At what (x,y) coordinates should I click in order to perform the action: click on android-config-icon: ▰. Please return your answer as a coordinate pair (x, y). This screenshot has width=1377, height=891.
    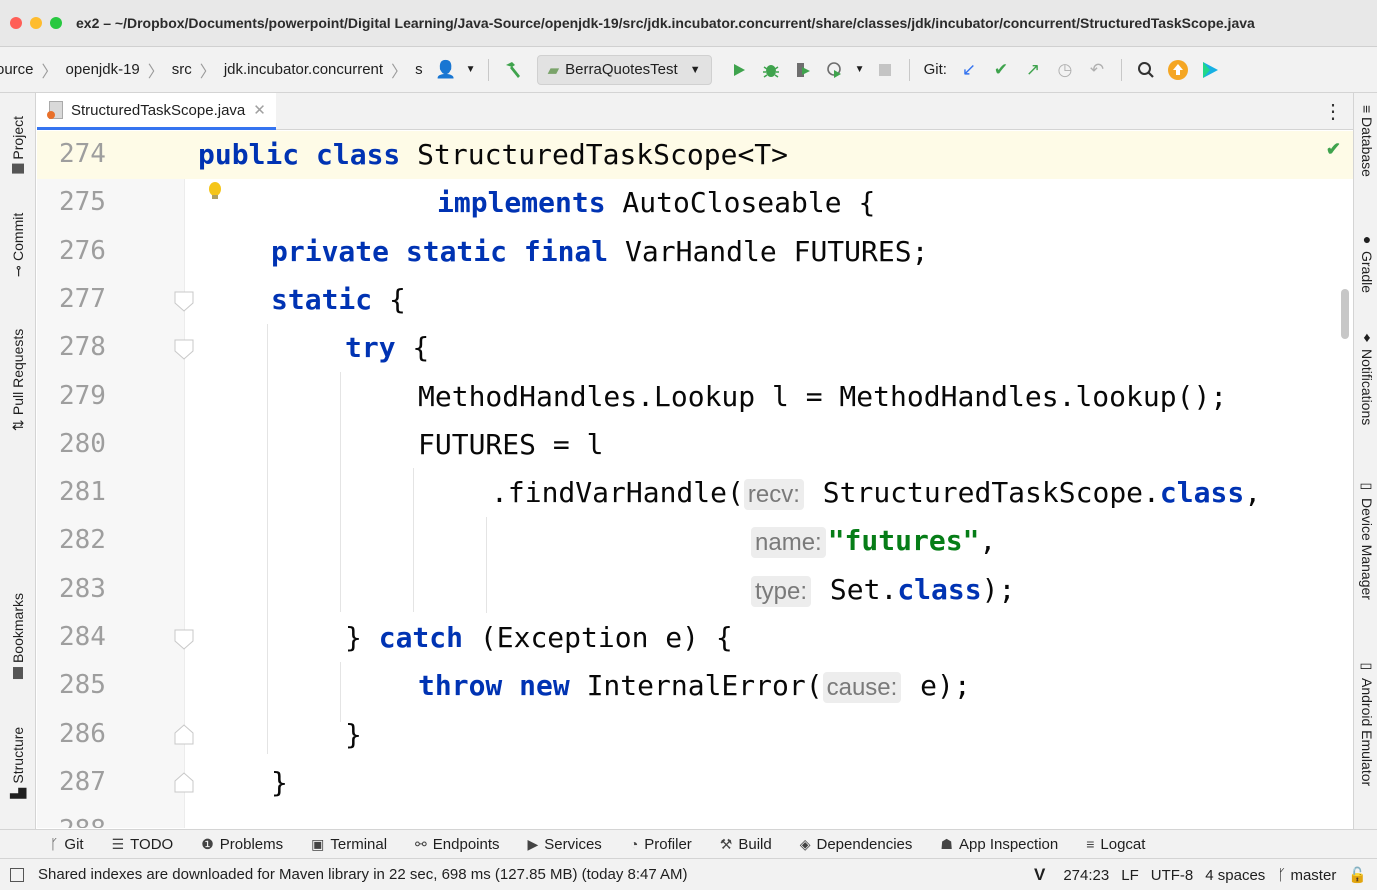
    Looking at the image, I should click on (553, 70).